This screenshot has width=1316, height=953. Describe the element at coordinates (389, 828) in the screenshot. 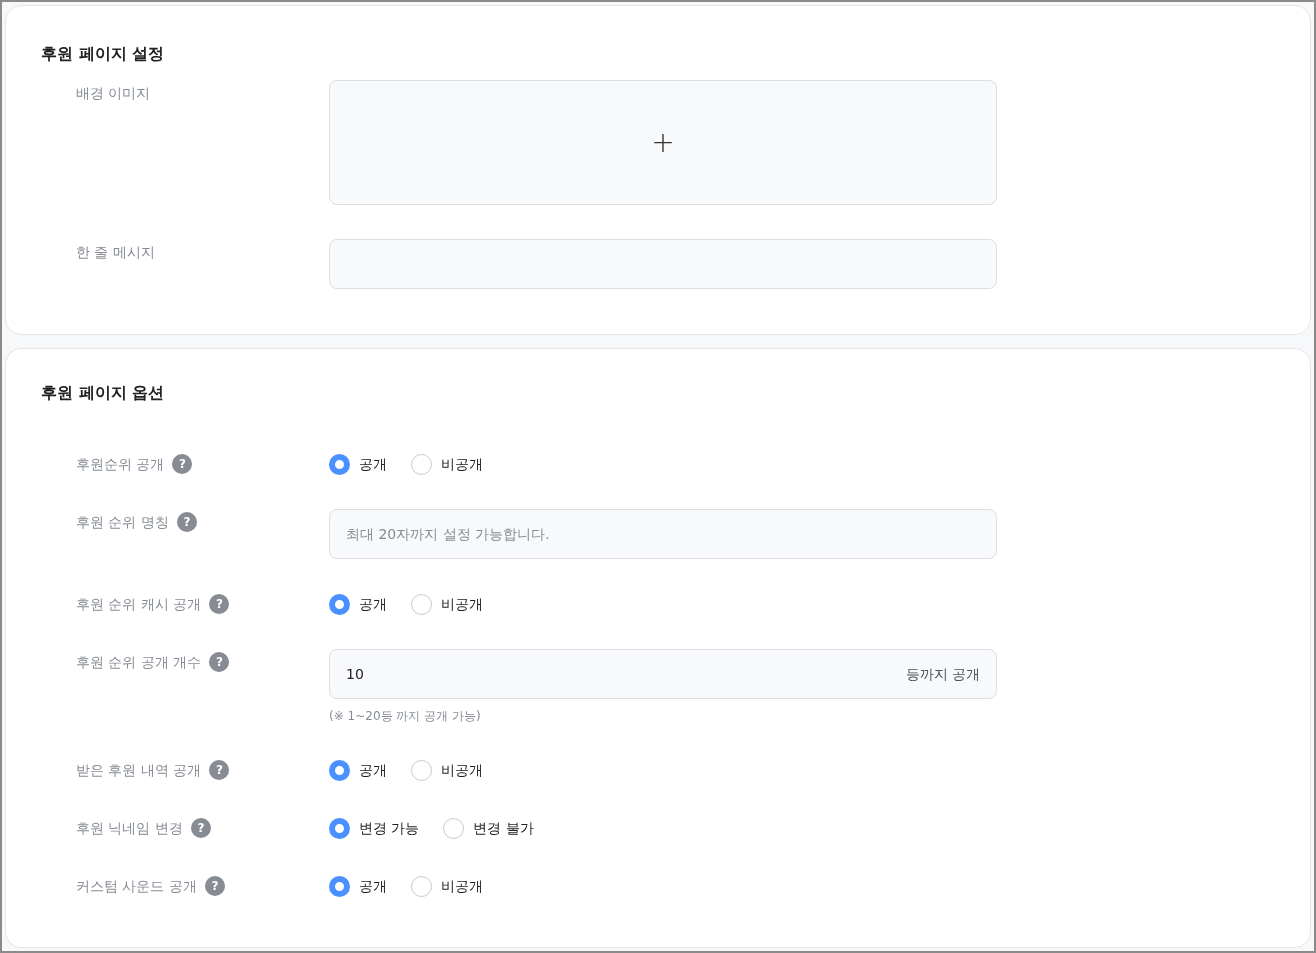

I see `radio-label: 변경 가능` at that location.